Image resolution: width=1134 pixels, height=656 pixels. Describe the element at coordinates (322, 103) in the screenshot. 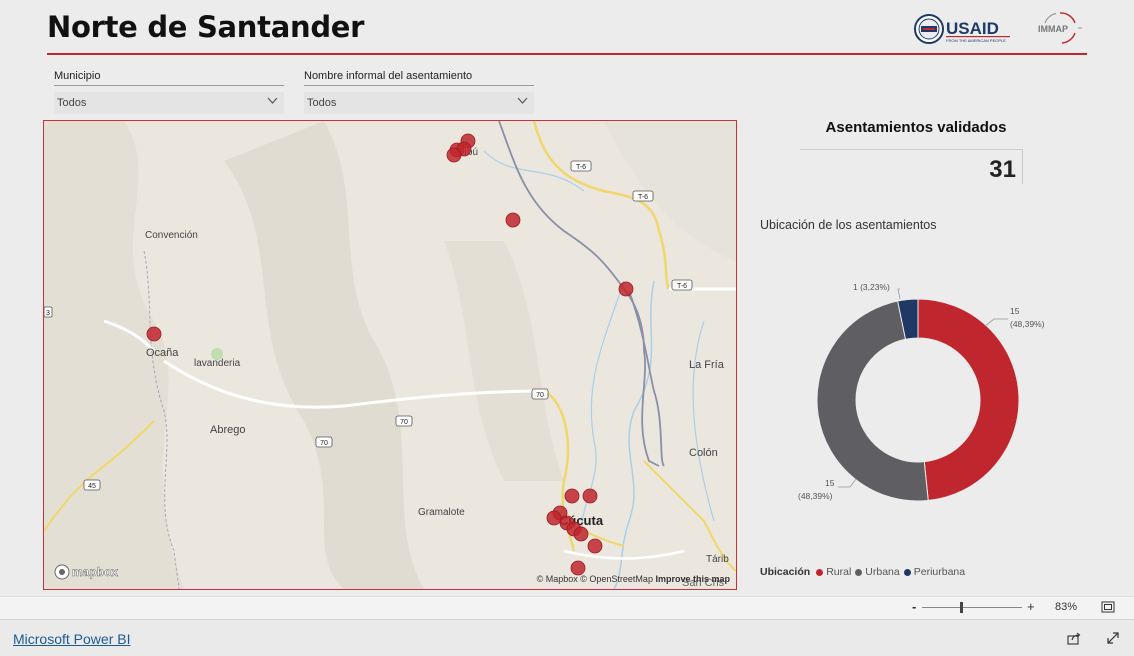

I see `asentamiento-value: Todos` at that location.